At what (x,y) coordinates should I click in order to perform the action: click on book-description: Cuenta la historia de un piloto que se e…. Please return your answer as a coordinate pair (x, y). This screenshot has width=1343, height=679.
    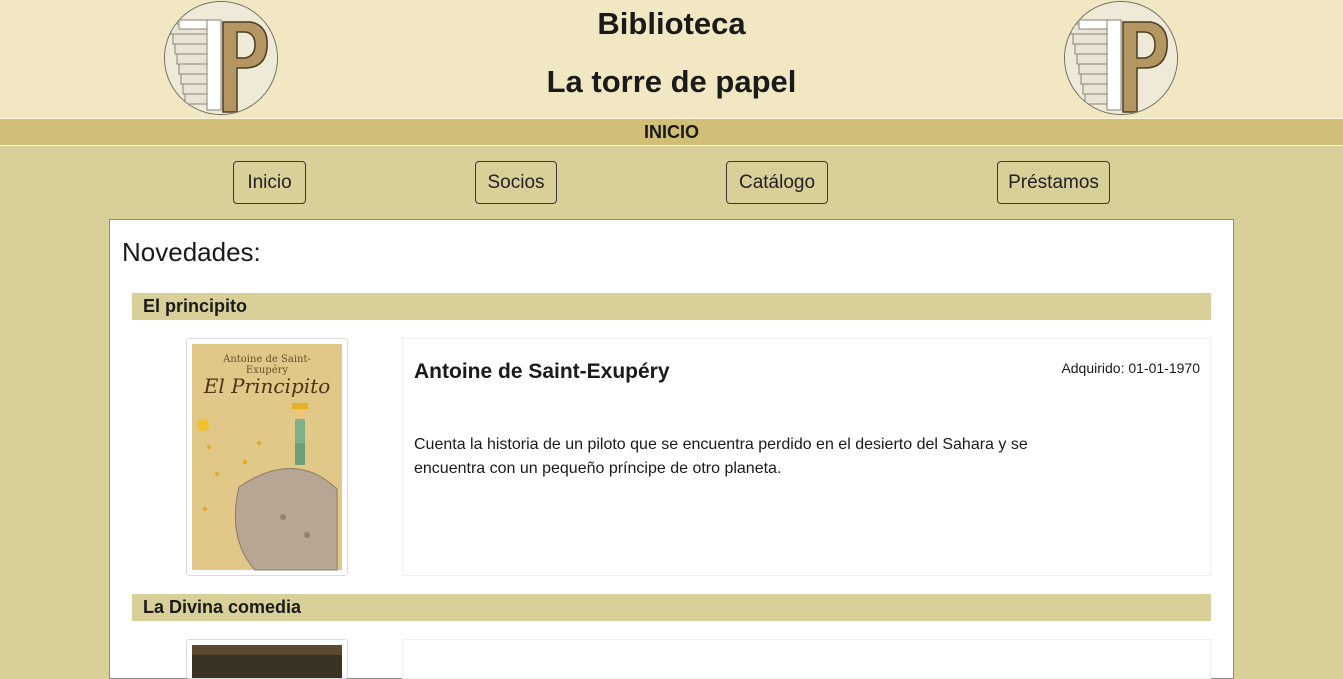
    Looking at the image, I should click on (721, 456).